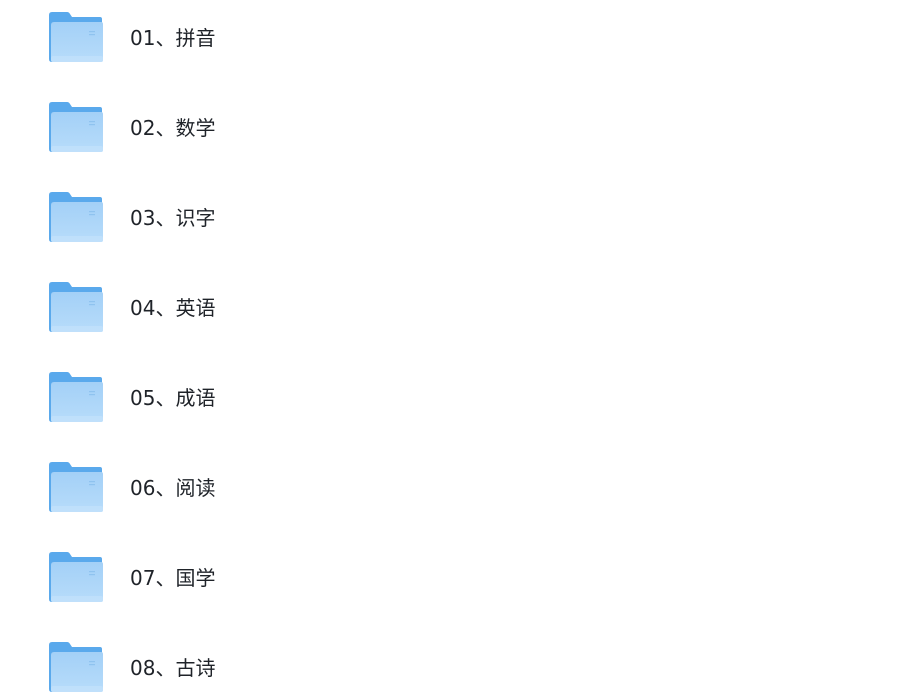 Image resolution: width=902 pixels, height=699 pixels. Describe the element at coordinates (451, 585) in the screenshot. I see `folder-item-classics: 07、国学` at that location.